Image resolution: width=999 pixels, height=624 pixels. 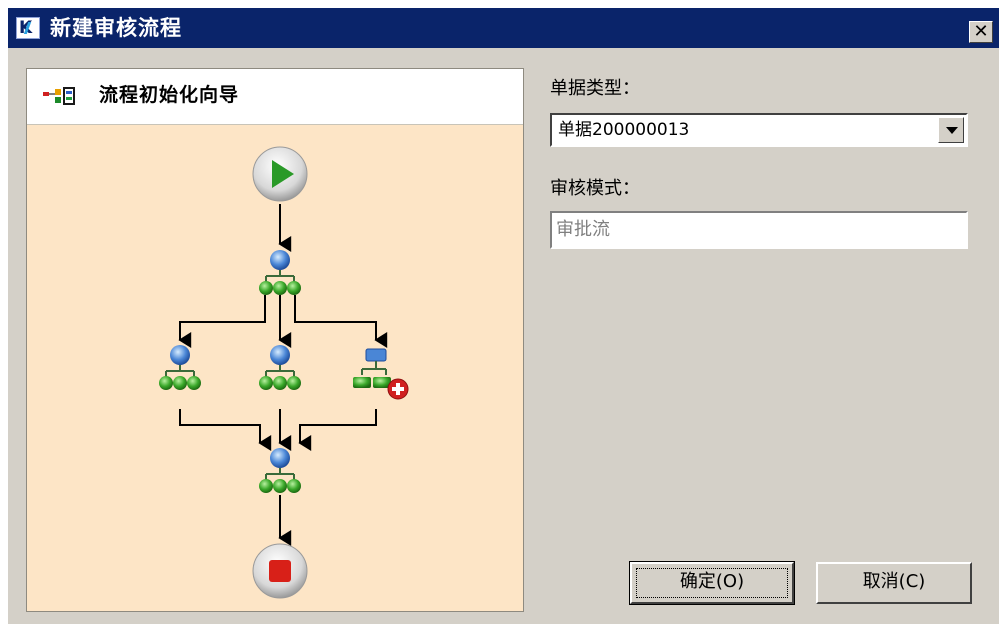 I want to click on flow-chart-icon, so click(x=59, y=96).